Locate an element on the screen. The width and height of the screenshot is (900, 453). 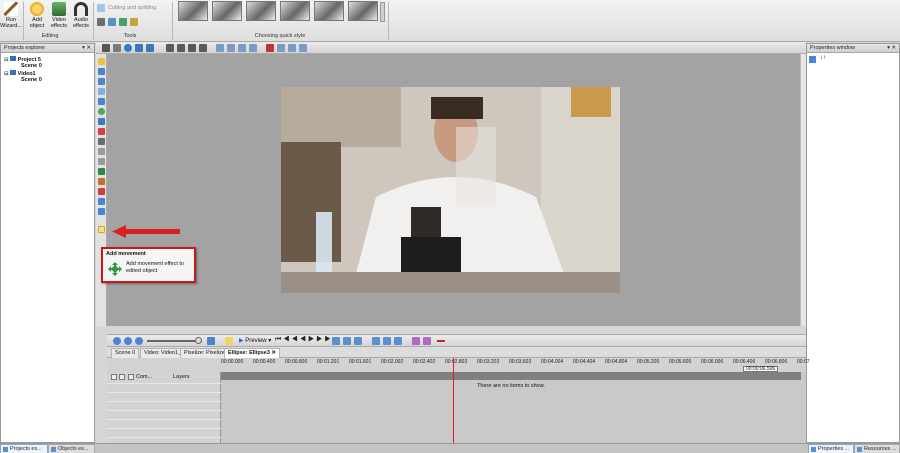
categorized-icon is located at coordinates (812, 59).